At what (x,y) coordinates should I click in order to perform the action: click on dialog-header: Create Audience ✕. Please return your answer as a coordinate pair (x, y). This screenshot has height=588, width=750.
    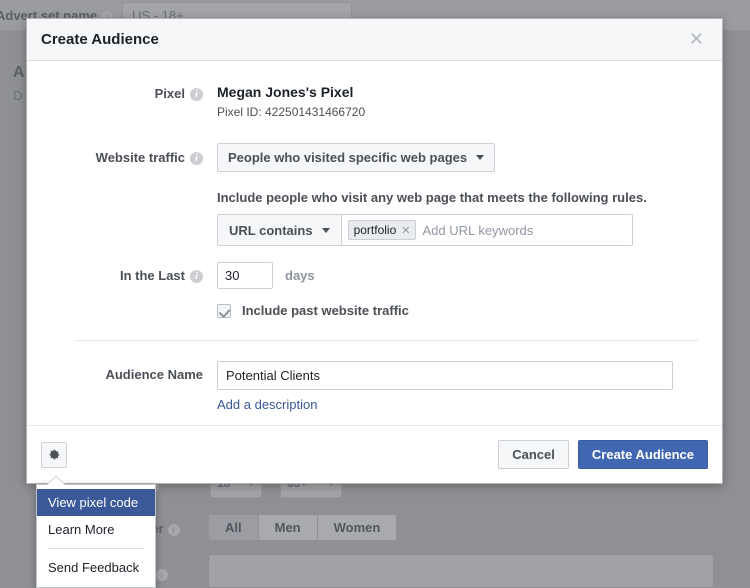
    Looking at the image, I should click on (374, 40).